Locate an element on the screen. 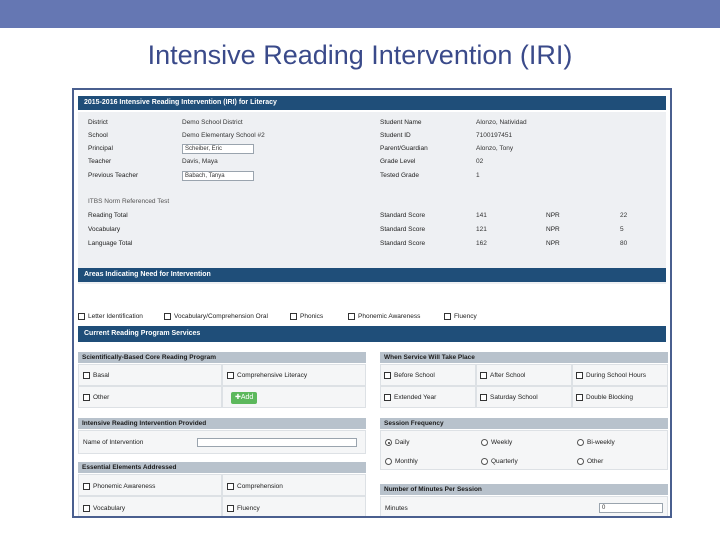 The width and height of the screenshot is (720, 540). element-label: Fluency is located at coordinates (248, 508).